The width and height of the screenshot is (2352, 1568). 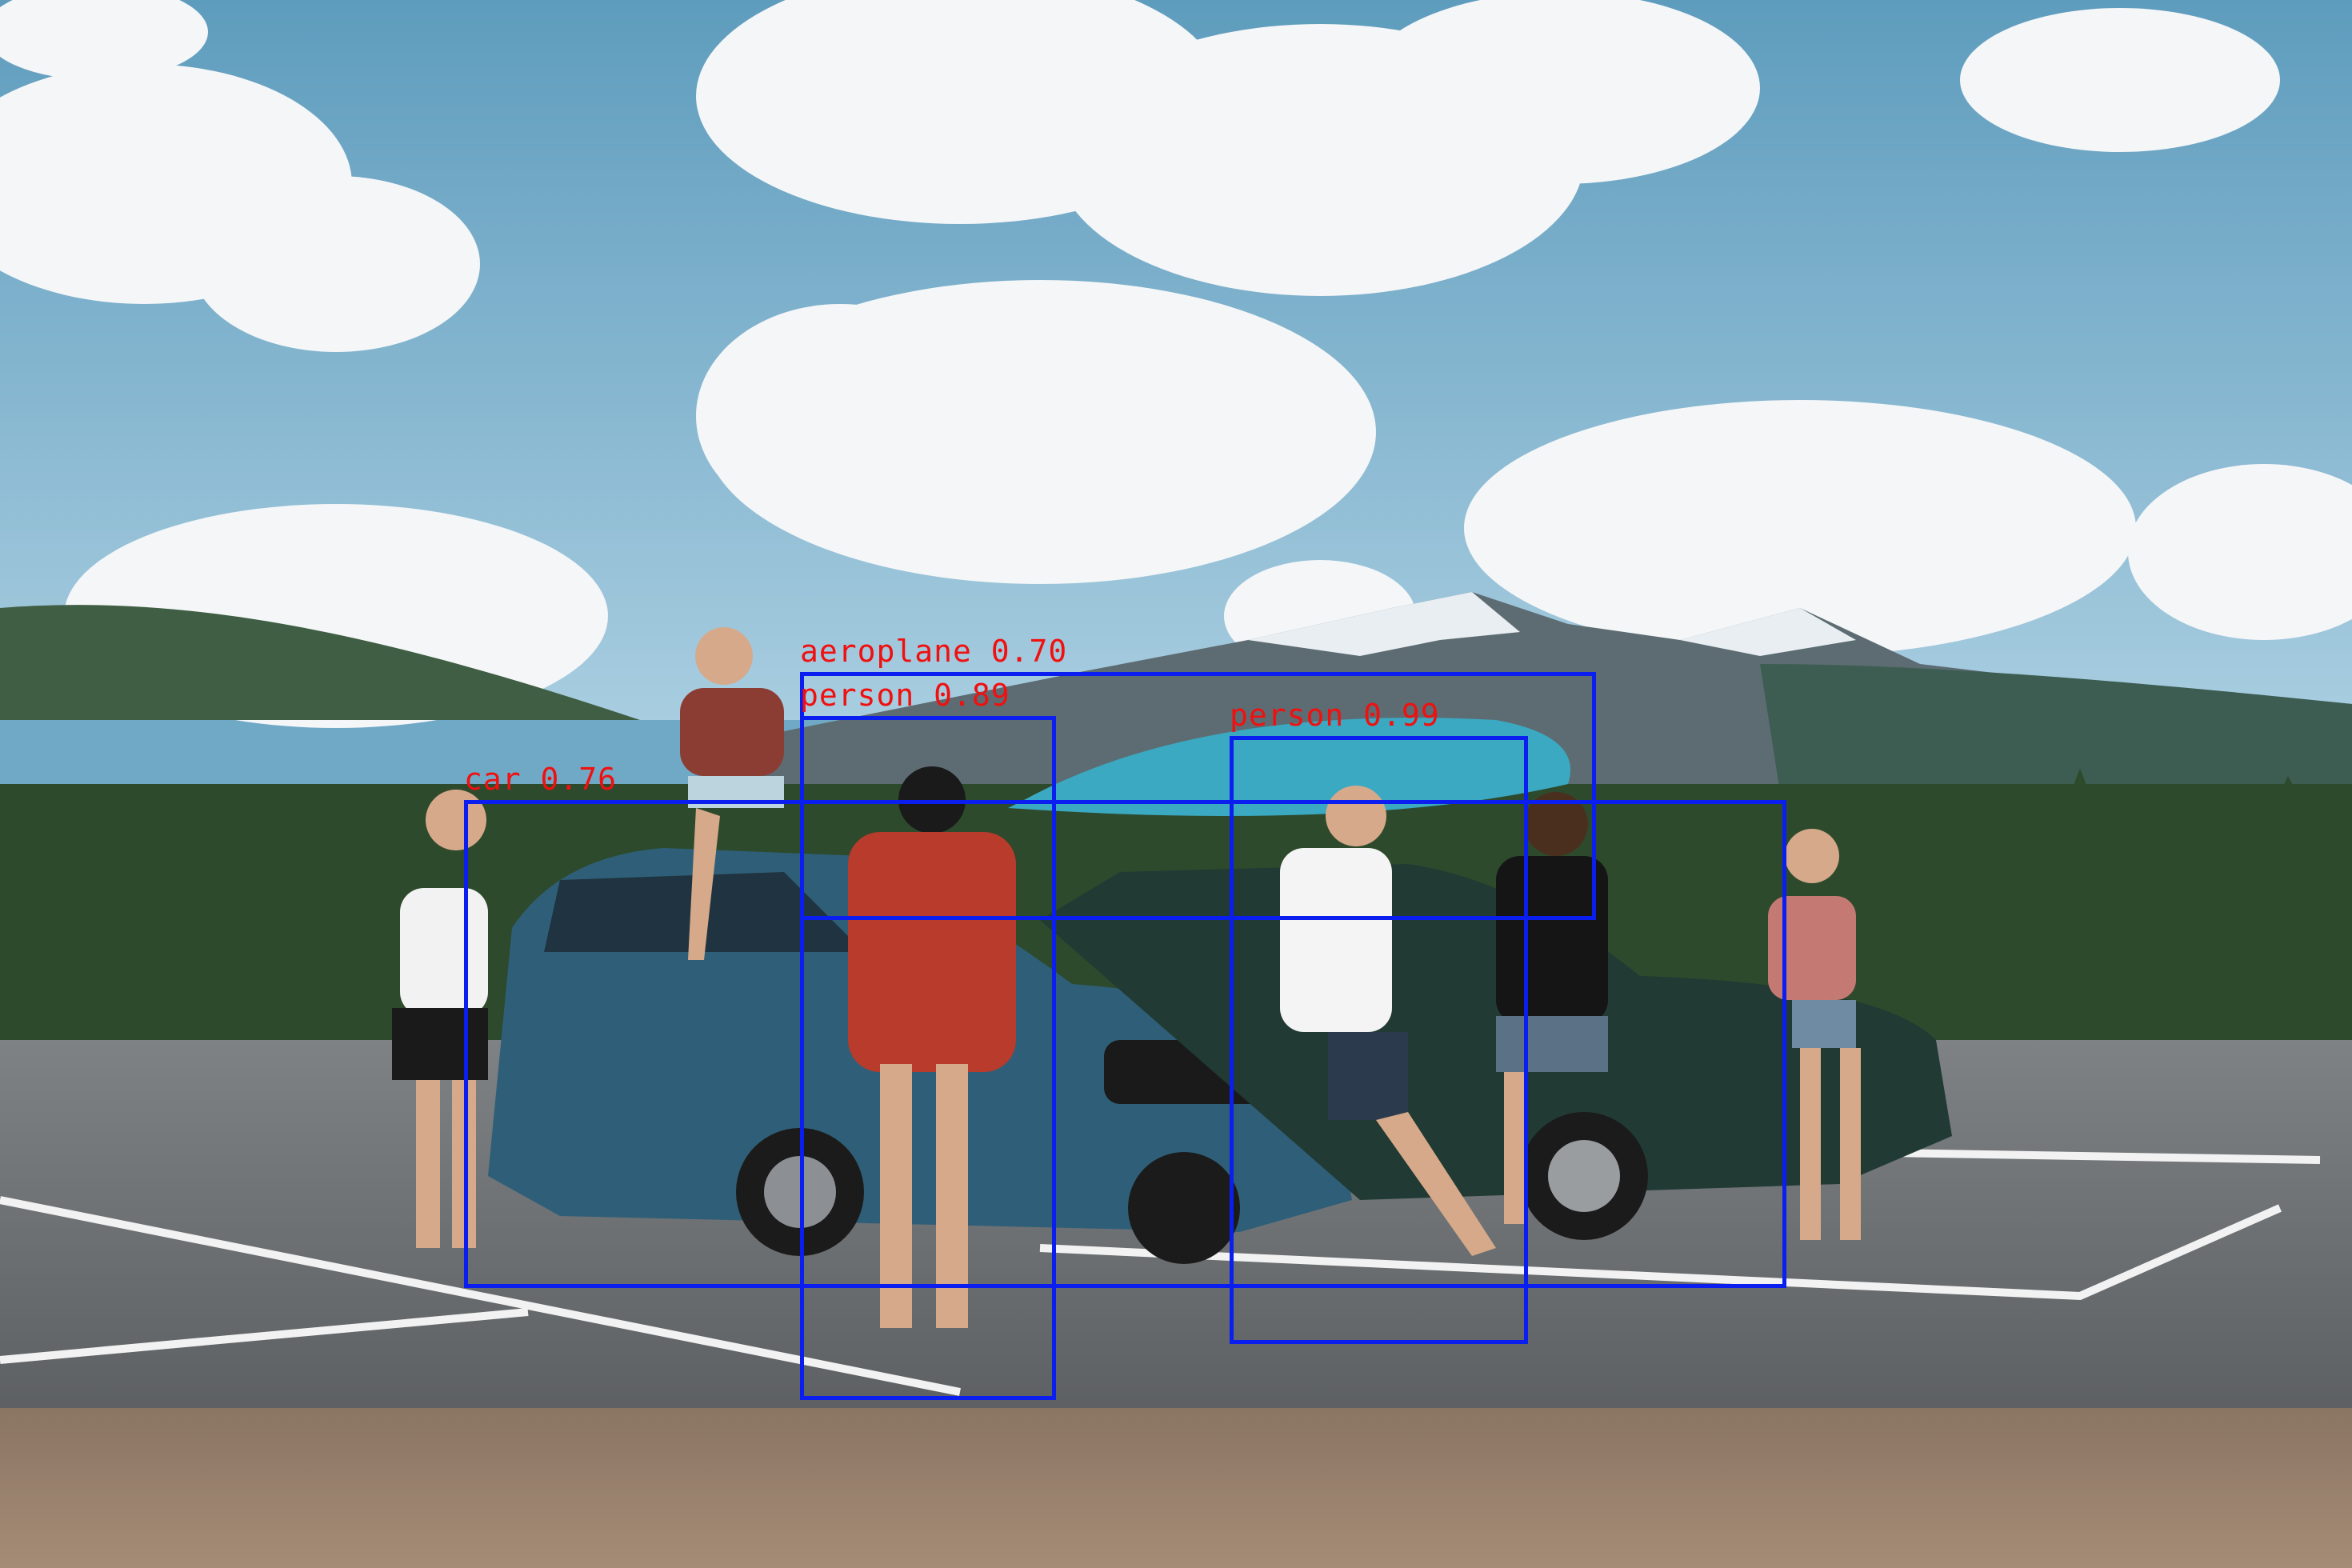 I want to click on detection-label-car: car 0.76, so click(x=541, y=779).